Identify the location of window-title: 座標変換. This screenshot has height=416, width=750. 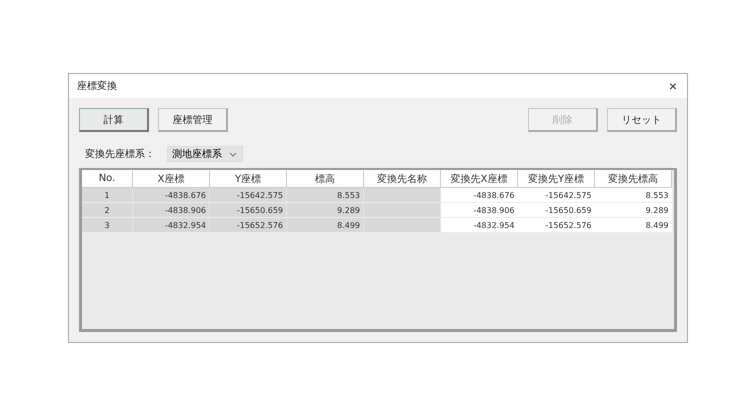
(97, 86).